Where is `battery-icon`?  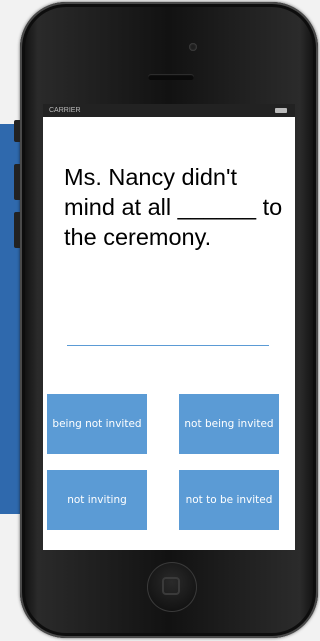
battery-icon is located at coordinates (281, 110).